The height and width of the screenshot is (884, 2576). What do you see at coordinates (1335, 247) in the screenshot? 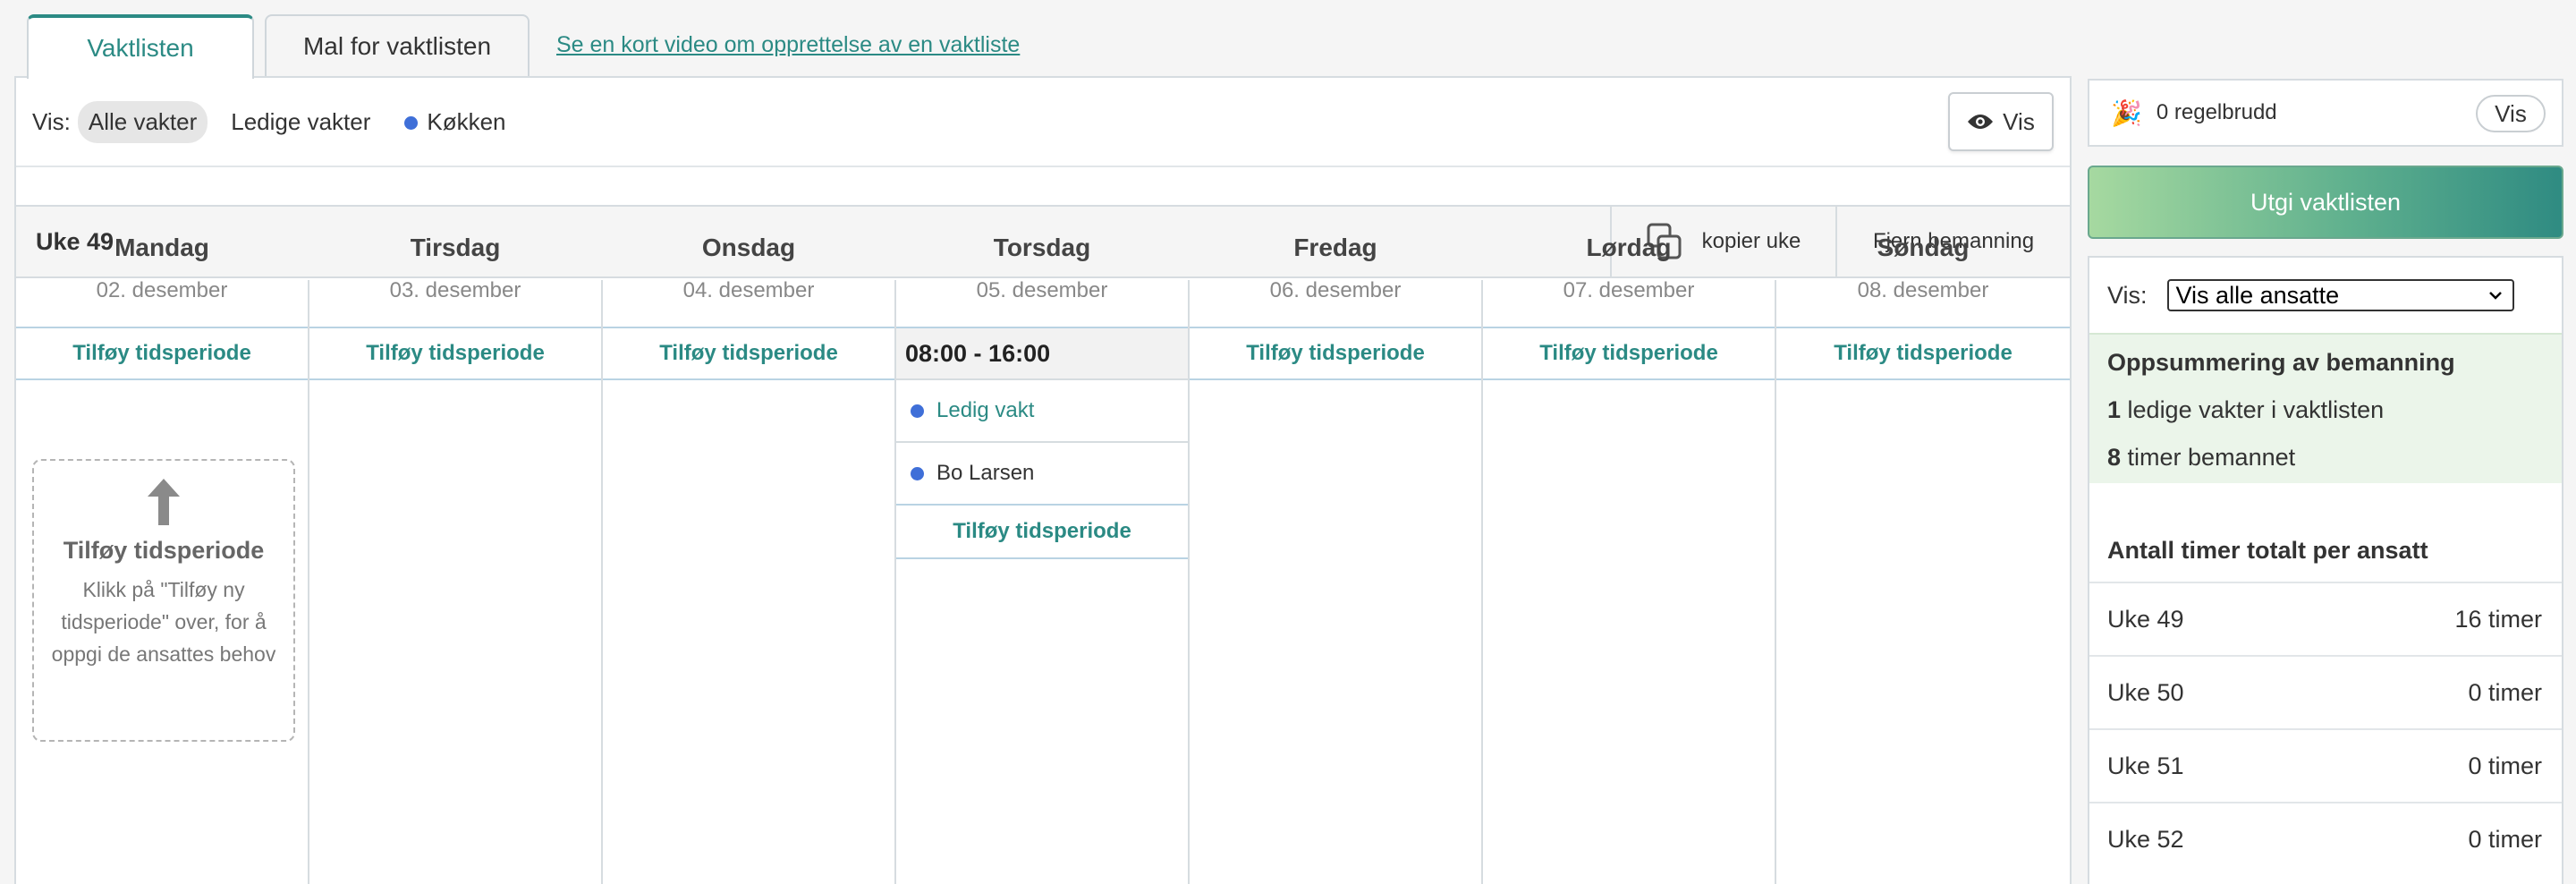
I see `day-name: Fredag` at bounding box center [1335, 247].